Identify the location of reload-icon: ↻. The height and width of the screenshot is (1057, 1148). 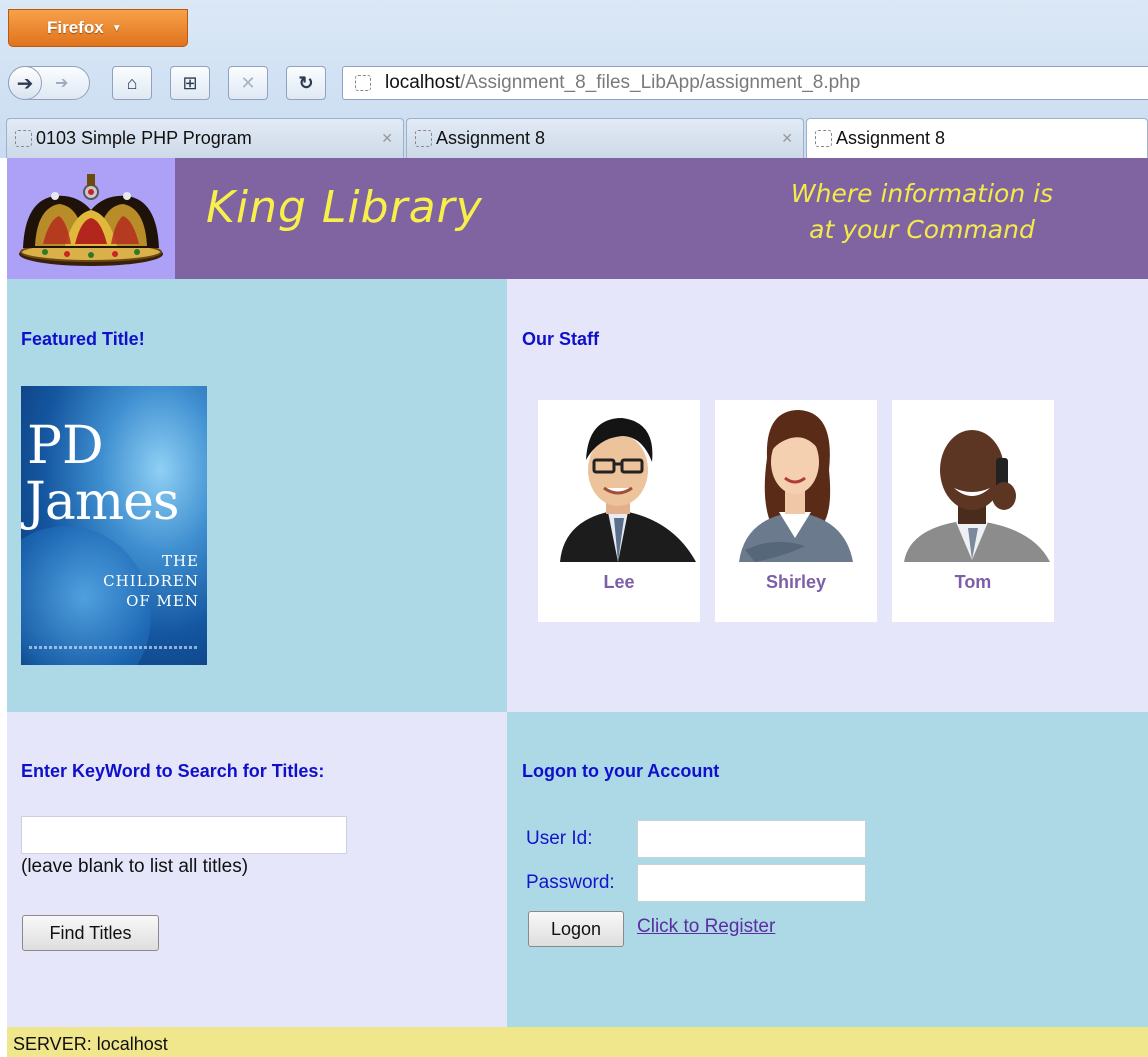
(306, 83).